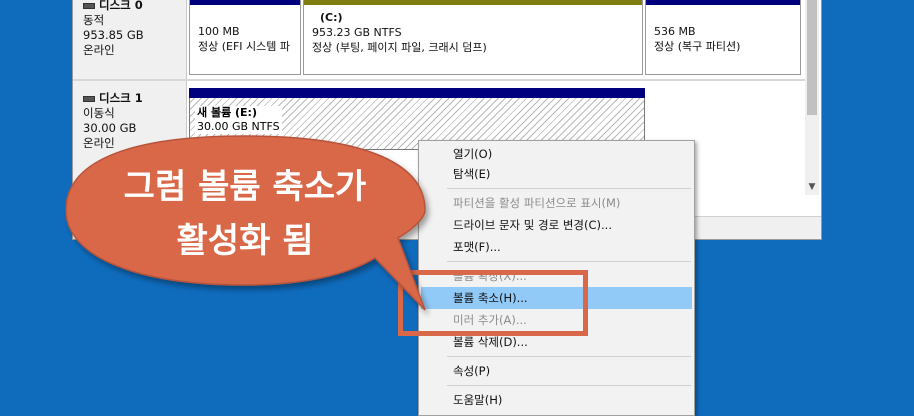  I want to click on menu-item-help: 도움말(H), so click(556, 400).